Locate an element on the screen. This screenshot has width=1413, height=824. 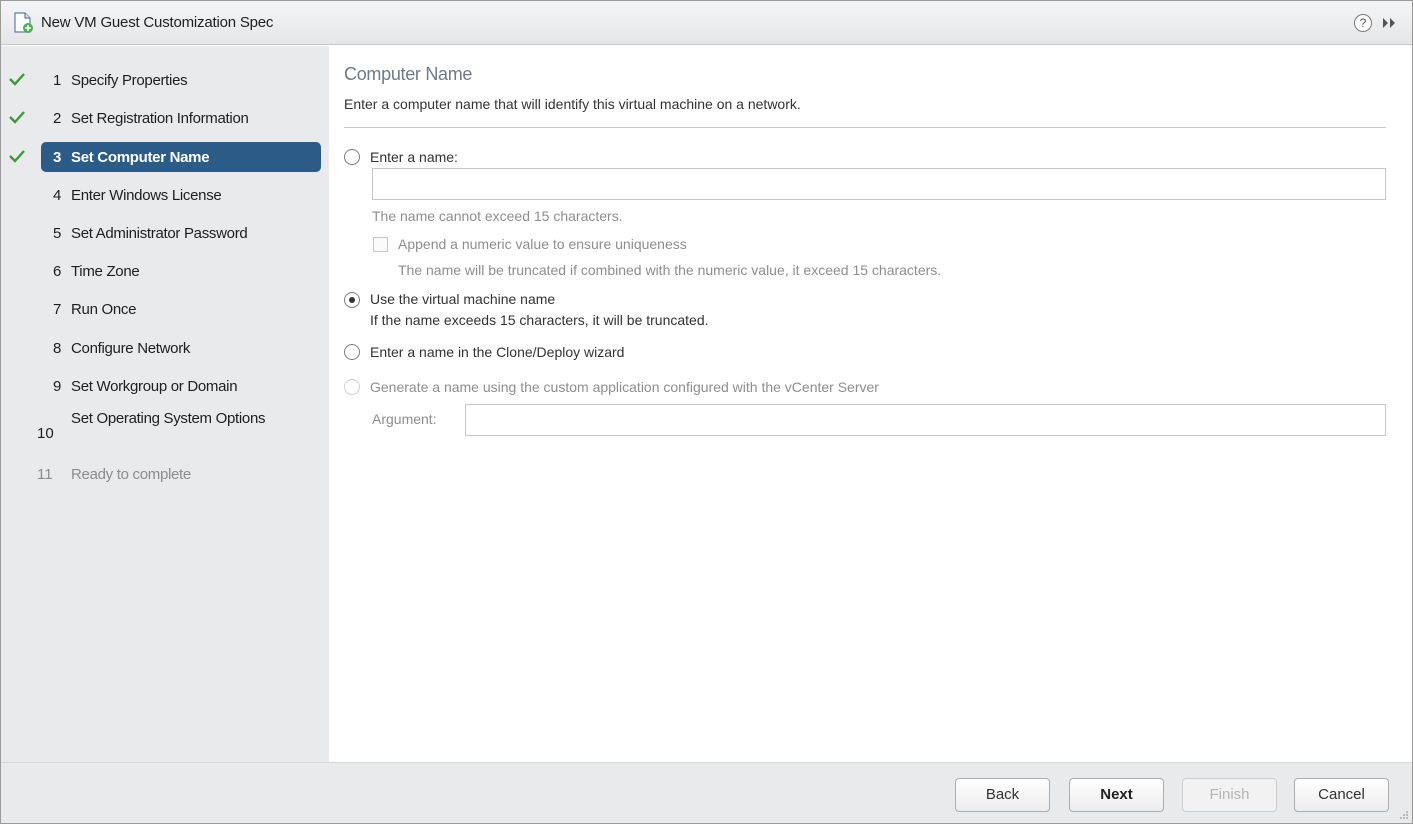
use-vm-name-label: Use the virtual machine name is located at coordinates (463, 299).